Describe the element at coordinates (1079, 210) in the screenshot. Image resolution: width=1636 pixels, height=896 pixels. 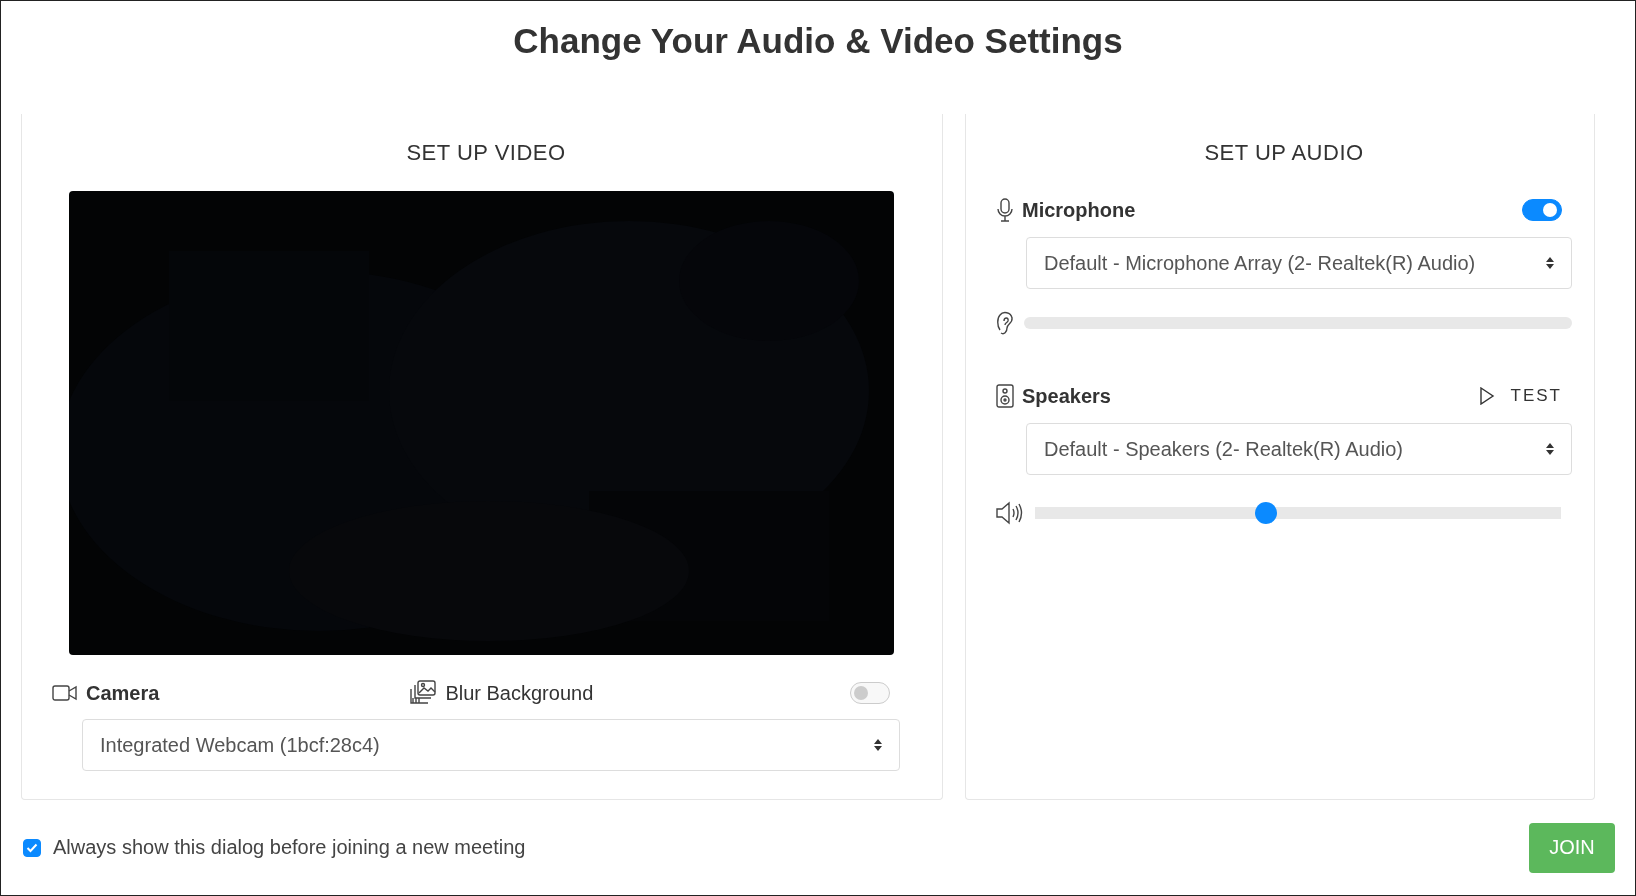
I see `microphone-label: Microphone` at that location.